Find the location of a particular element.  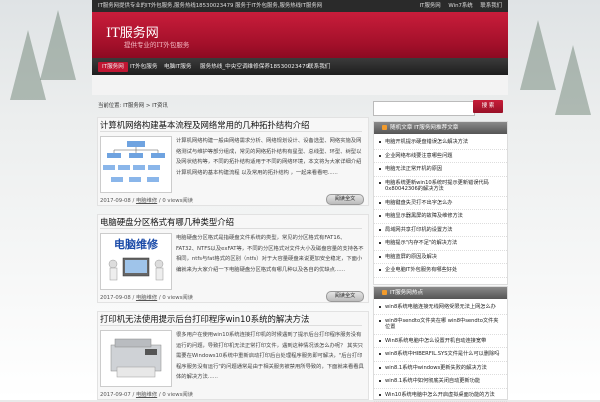

top-links: IT服务网 Win7系统 联系我们 is located at coordinates (458, 6).